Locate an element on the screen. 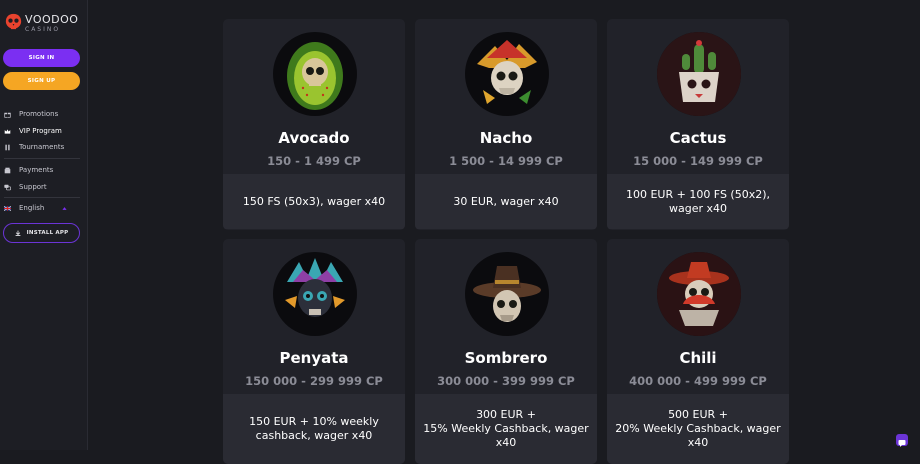 The width and height of the screenshot is (920, 464). level-range: 15 000 - 149 999 CP is located at coordinates (698, 161).